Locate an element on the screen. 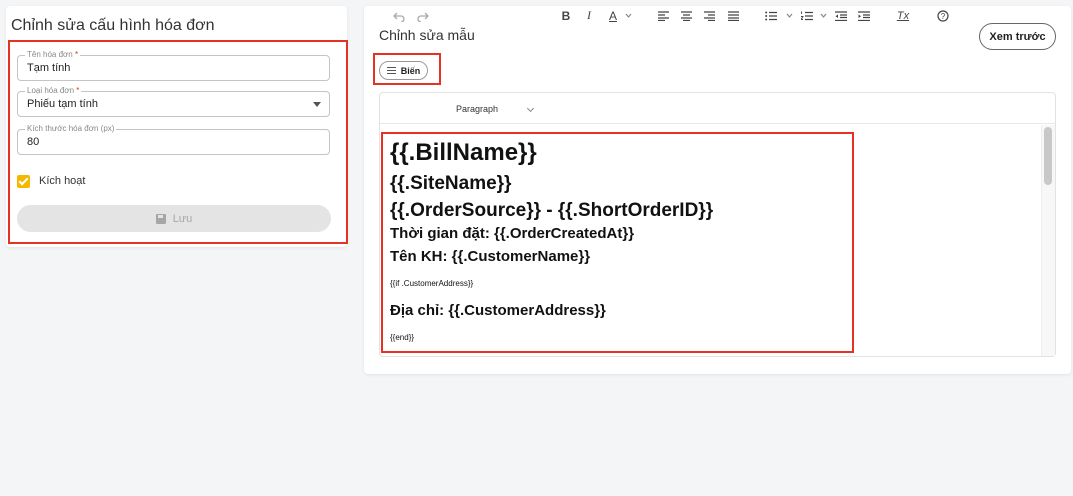  list-icon is located at coordinates (391, 70).